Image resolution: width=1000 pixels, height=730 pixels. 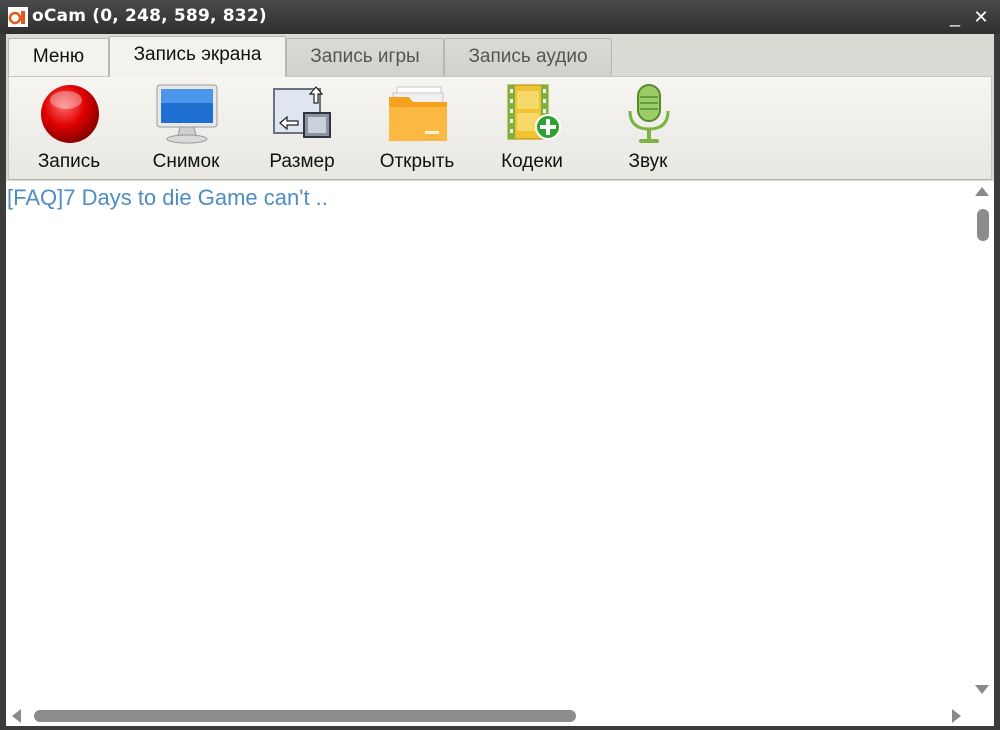 I want to click on screenshot-button: Снимок, so click(x=186, y=129).